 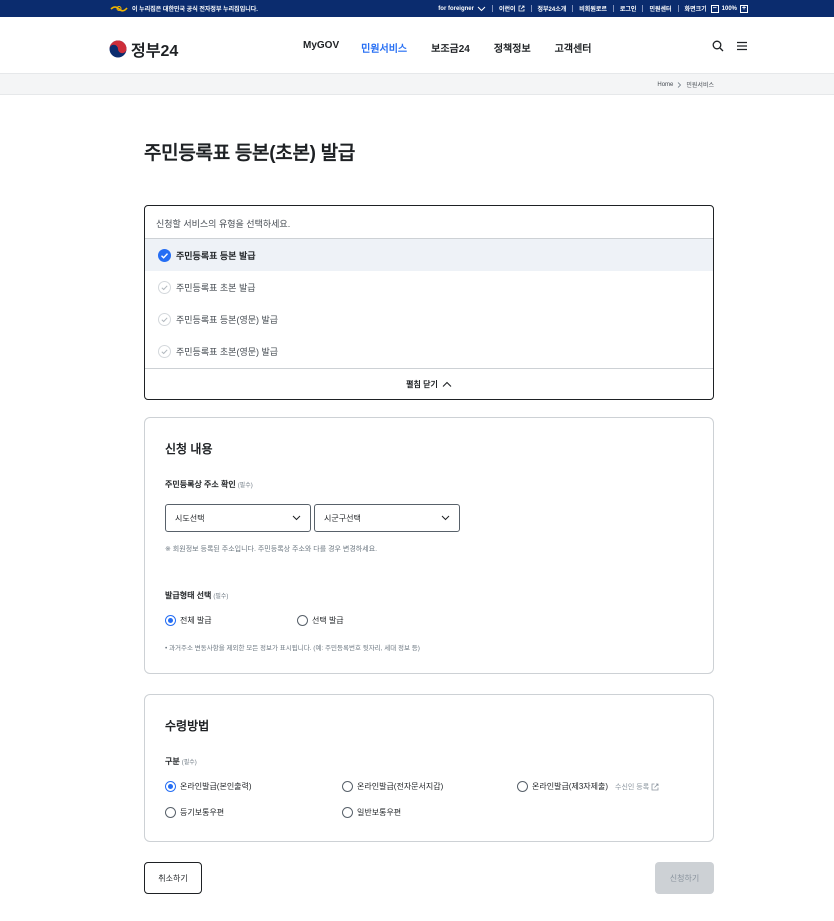 What do you see at coordinates (384, 47) in the screenshot?
I see `nav-civil-service: 민원서비스` at bounding box center [384, 47].